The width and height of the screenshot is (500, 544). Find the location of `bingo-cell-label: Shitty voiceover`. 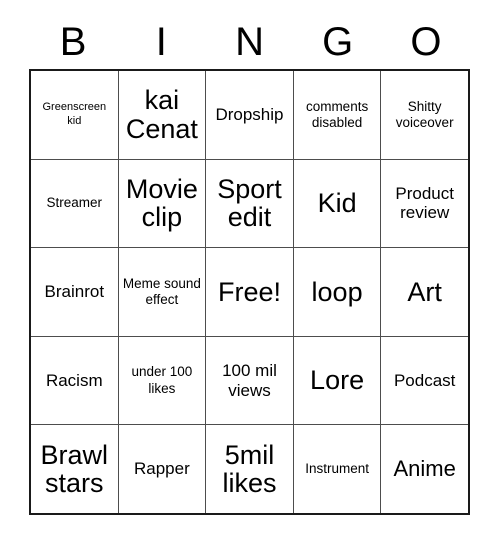

bingo-cell-label: Shitty voiceover is located at coordinates (424, 114).